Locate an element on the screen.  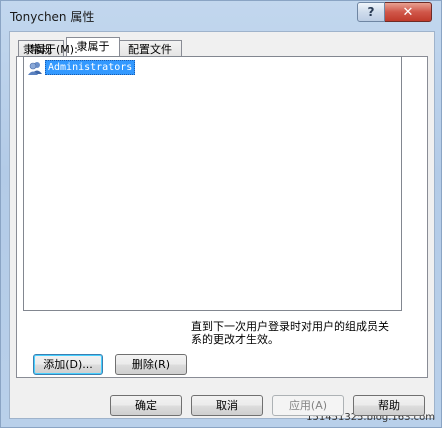
remove-button: 删除(R) is located at coordinates (151, 364).